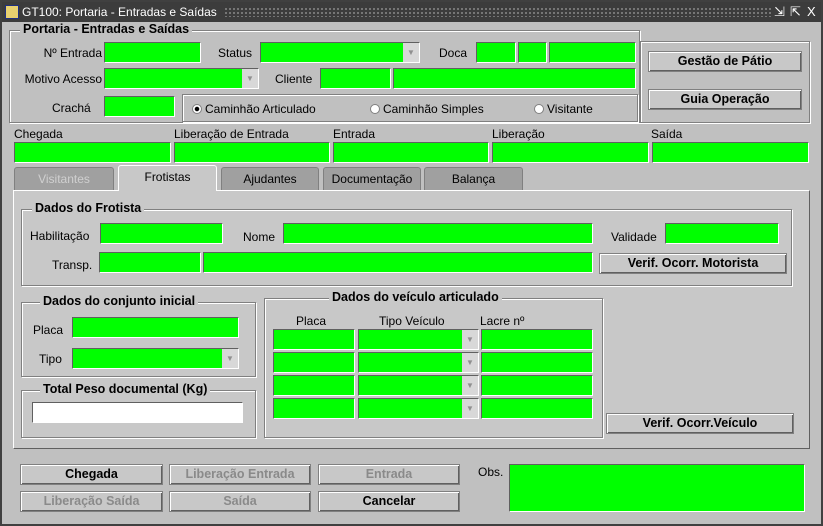 This screenshot has height=526, width=823. I want to click on col-plate-header: Placa, so click(311, 321).